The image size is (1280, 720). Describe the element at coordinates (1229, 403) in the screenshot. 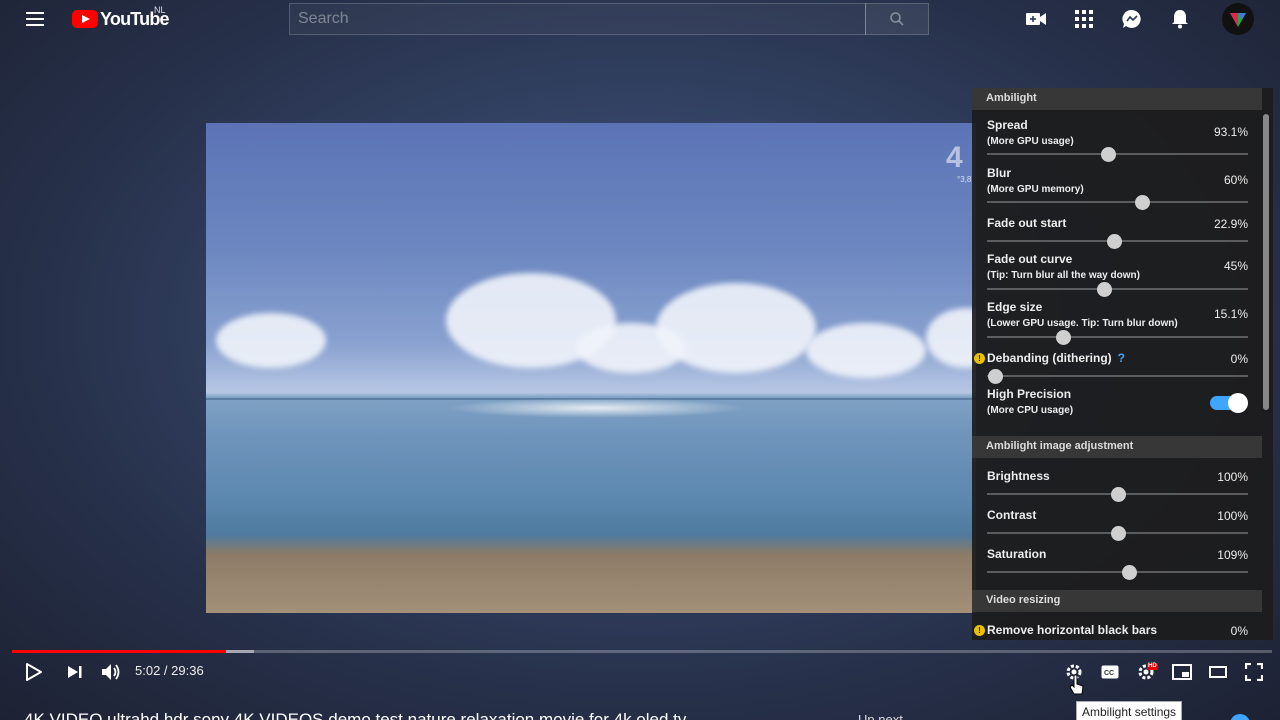

I see `high-precision-toggle` at that location.